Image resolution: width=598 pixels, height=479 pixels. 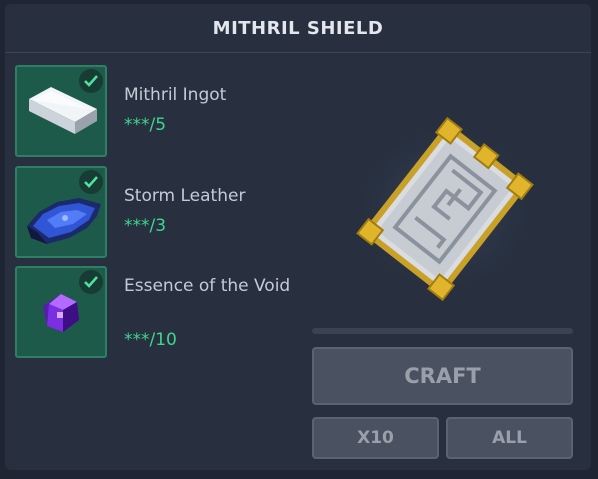 I want to click on ingredient-count: ***/3, so click(x=145, y=226).